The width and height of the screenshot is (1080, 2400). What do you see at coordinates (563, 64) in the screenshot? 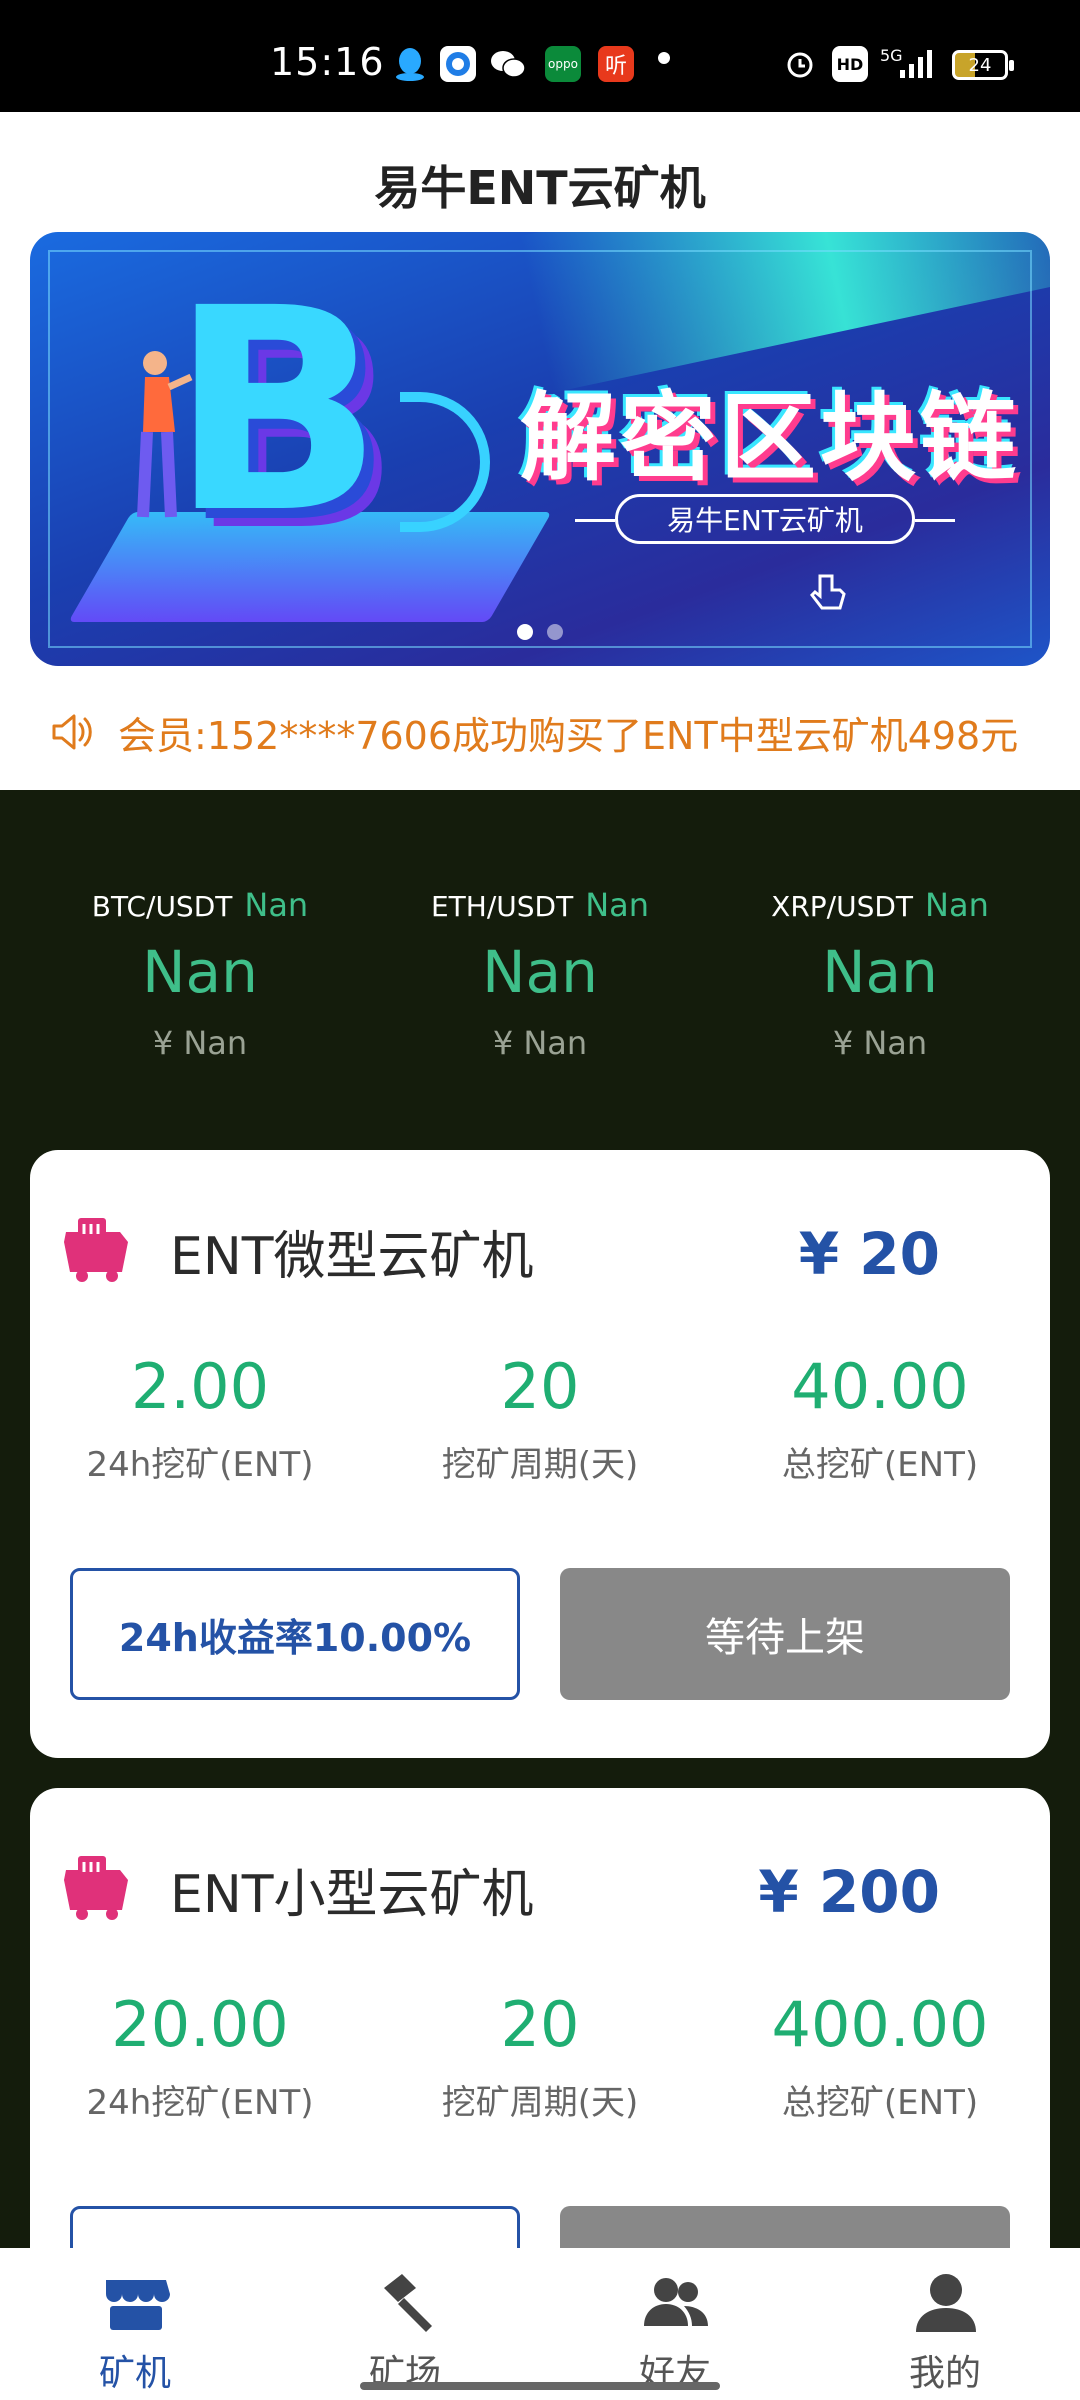
I see `oppo-icon: oppo` at bounding box center [563, 64].